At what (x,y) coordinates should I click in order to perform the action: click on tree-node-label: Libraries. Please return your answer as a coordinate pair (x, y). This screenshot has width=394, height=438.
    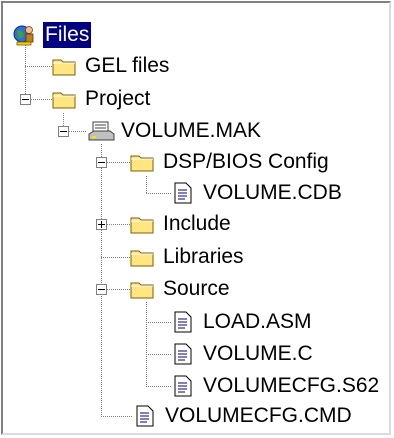
    Looking at the image, I should click on (203, 256).